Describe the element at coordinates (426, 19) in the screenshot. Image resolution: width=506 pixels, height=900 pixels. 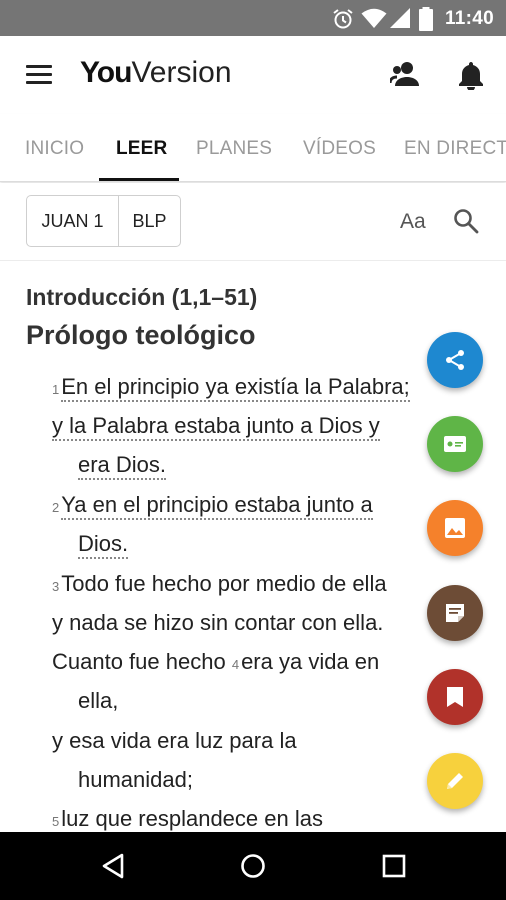
I see `battery-icon` at that location.